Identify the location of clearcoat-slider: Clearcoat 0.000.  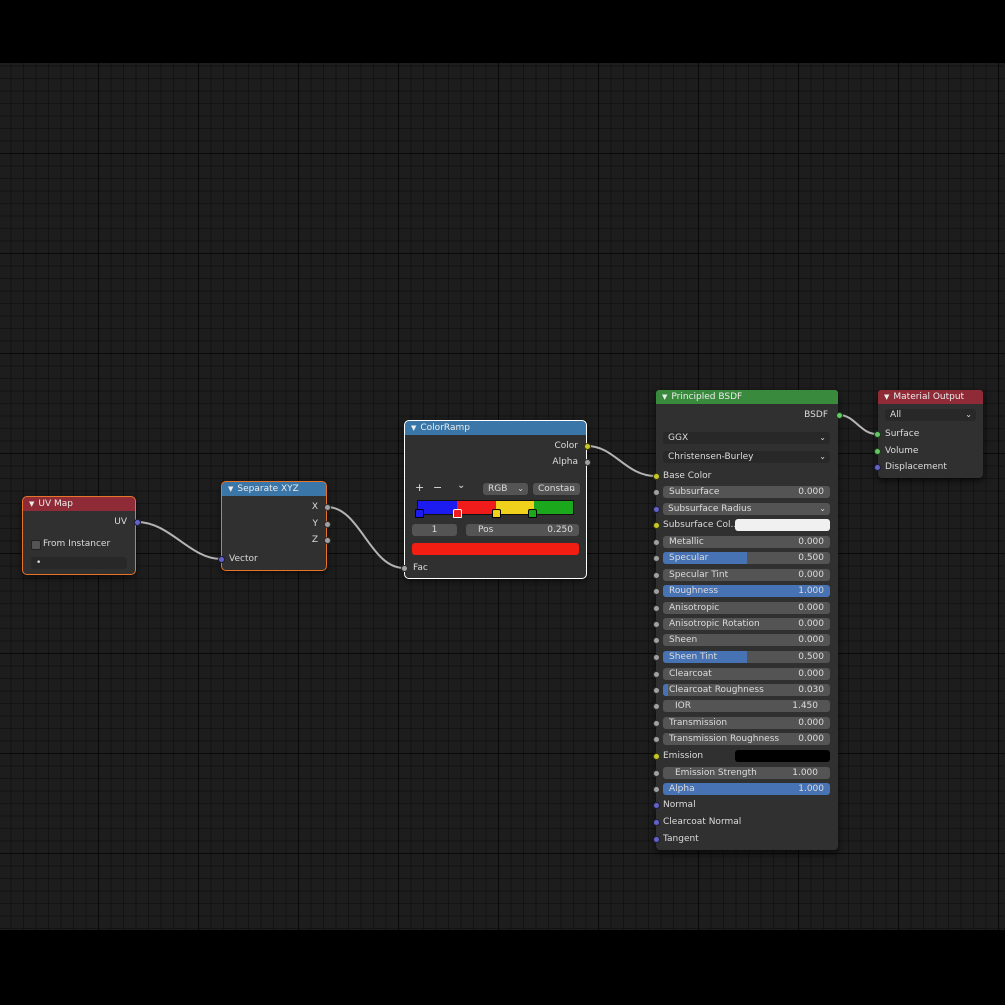
(746, 674).